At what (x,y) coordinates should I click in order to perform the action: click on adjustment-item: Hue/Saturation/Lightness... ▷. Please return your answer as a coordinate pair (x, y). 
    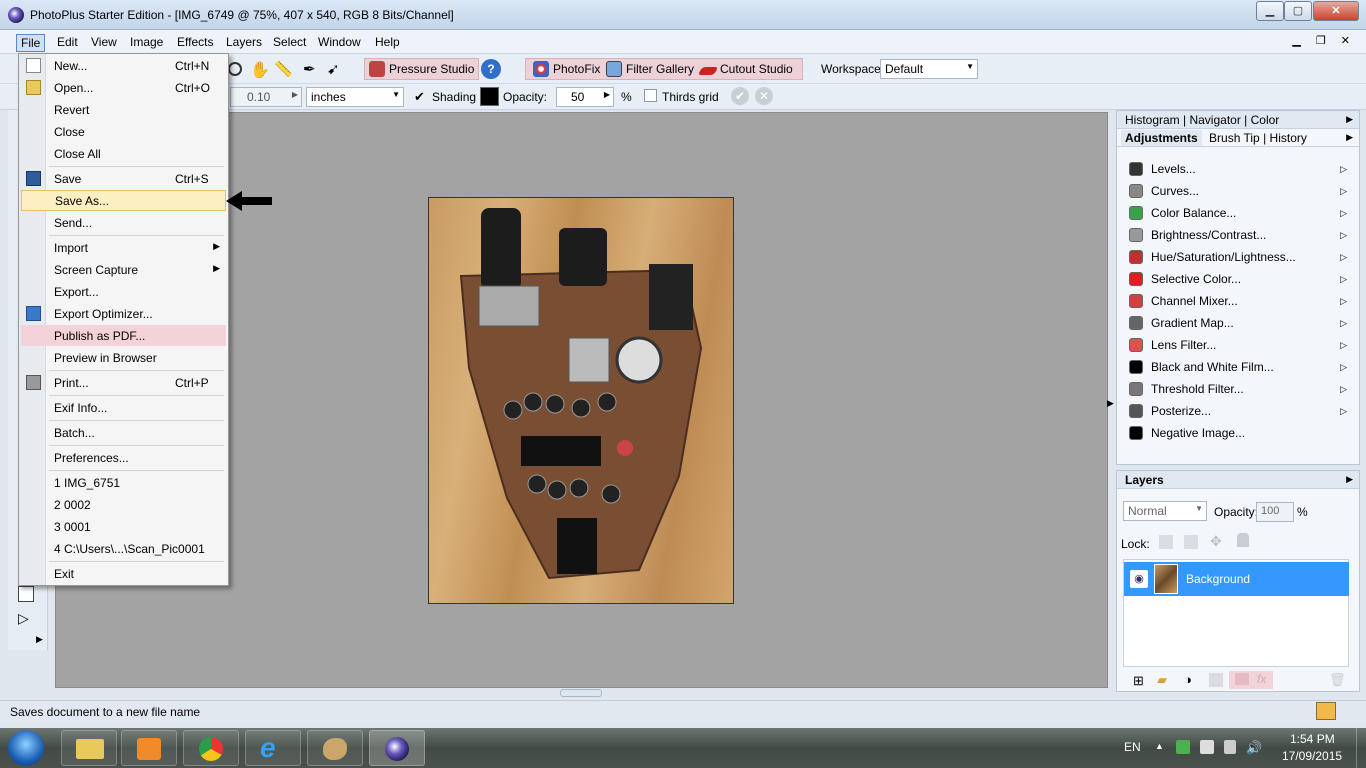
    Looking at the image, I should click on (1239, 257).